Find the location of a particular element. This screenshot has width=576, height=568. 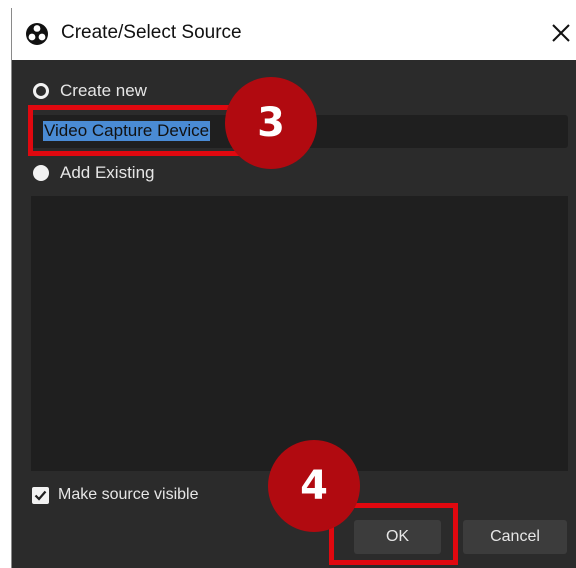

title-bar: Create/Select Source is located at coordinates (294, 34).